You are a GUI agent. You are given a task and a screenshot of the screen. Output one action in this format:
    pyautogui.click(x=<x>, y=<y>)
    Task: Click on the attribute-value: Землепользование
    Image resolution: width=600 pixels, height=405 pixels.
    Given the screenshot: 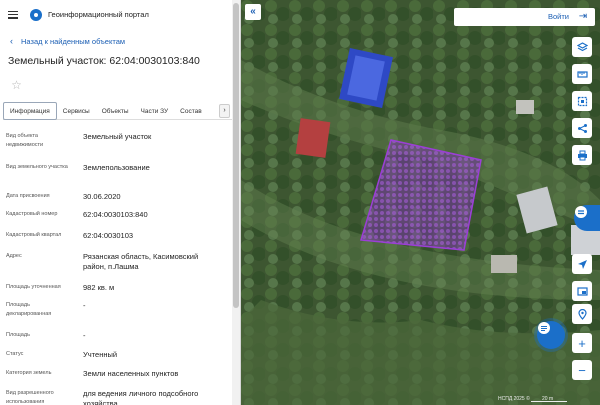 What is the action you would take?
    pyautogui.click(x=116, y=167)
    